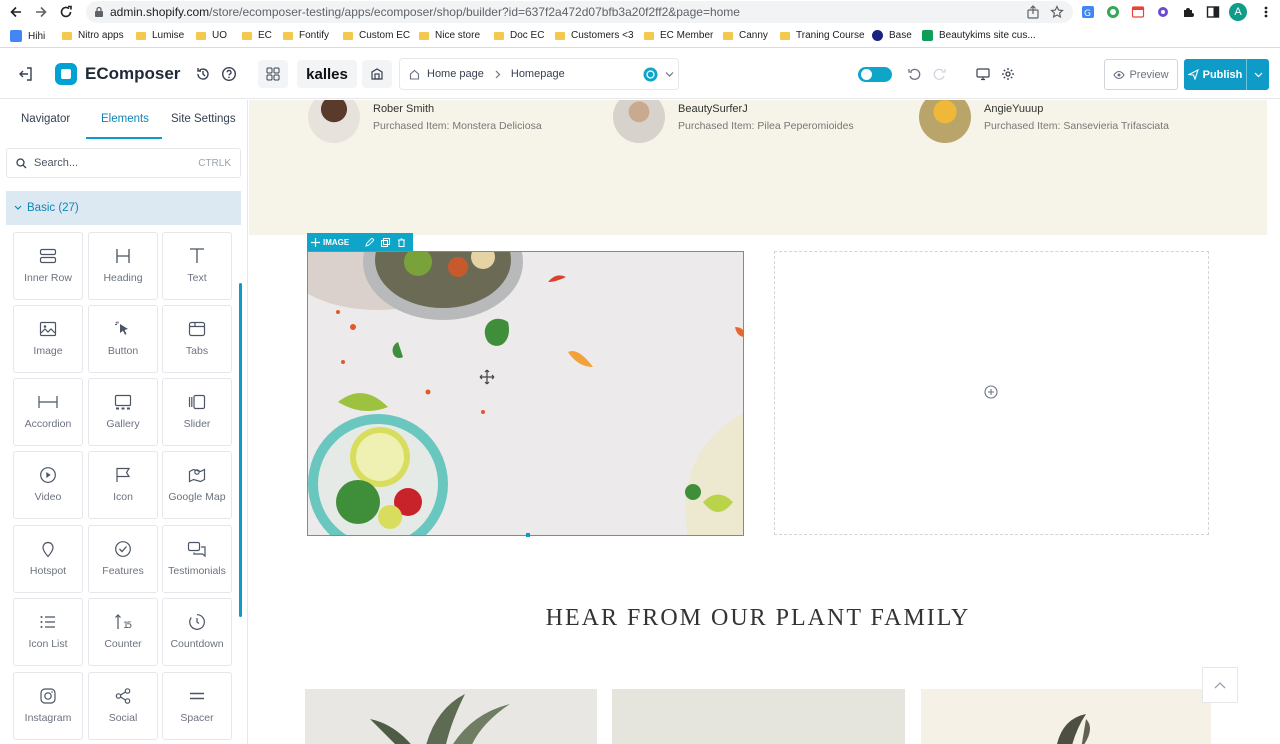 This screenshot has width=1280, height=744. What do you see at coordinates (360, 242) in the screenshot?
I see `image-element-toolbar: IMAGE` at bounding box center [360, 242].